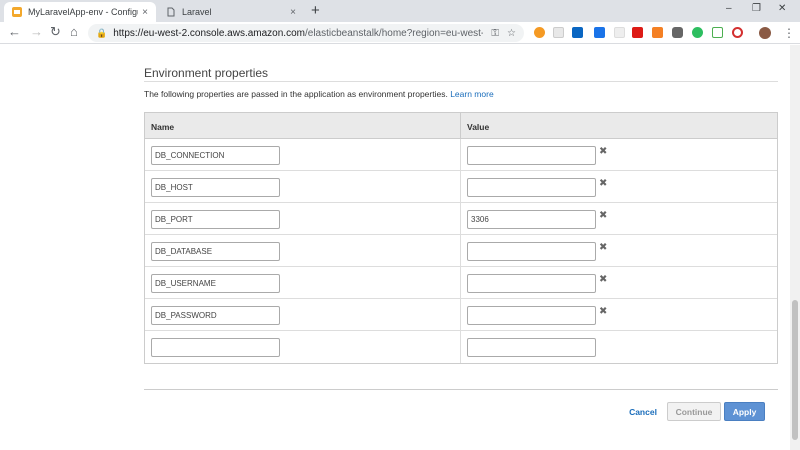  What do you see at coordinates (215, 251) in the screenshot?
I see `property-name-input: DB_DATABASE` at bounding box center [215, 251].